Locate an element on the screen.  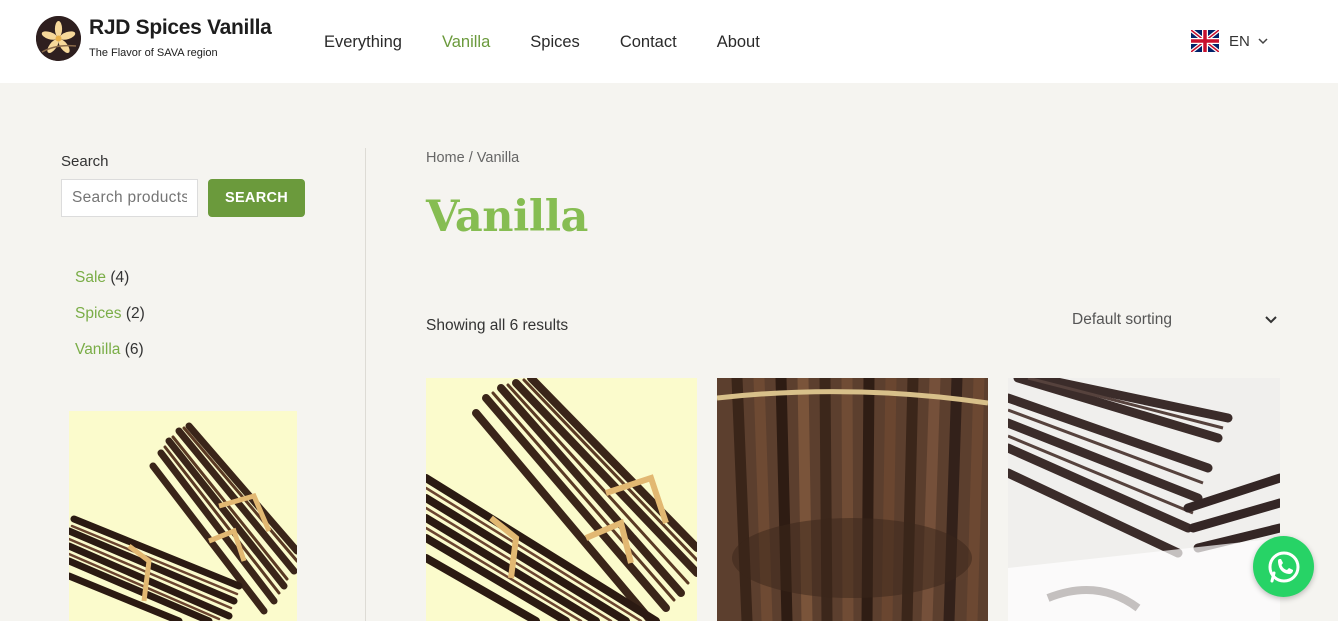
search-input is located at coordinates (129, 198).